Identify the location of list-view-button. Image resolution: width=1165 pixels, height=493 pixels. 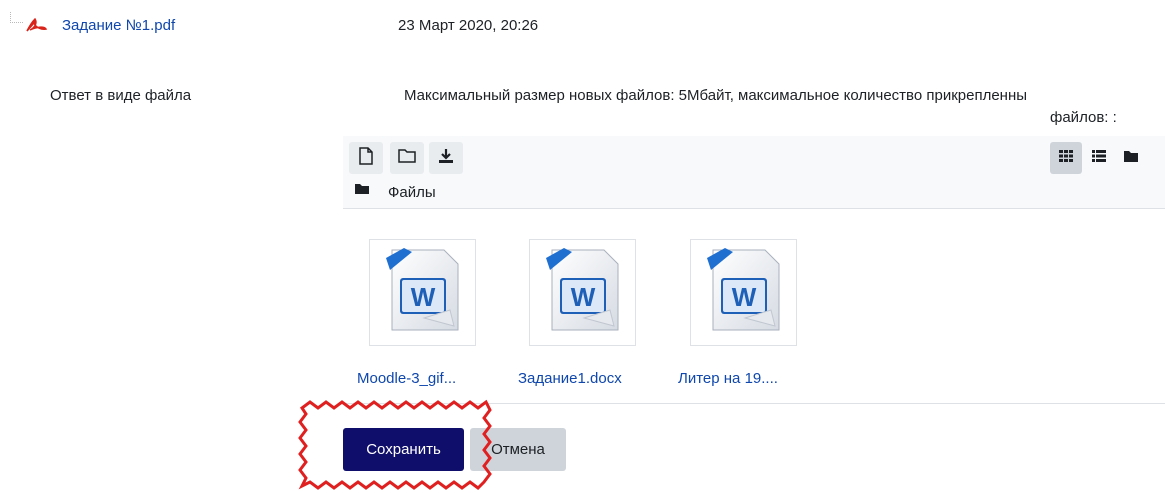
(1099, 158).